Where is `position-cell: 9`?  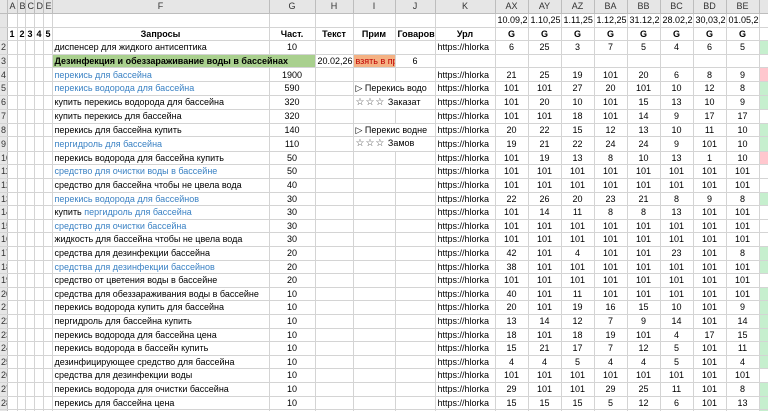
position-cell: 9 is located at coordinates (677, 116).